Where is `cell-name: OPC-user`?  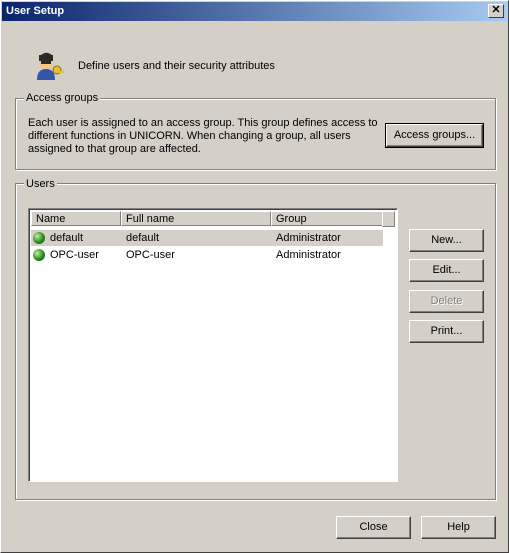 cell-name: OPC-user is located at coordinates (74, 255).